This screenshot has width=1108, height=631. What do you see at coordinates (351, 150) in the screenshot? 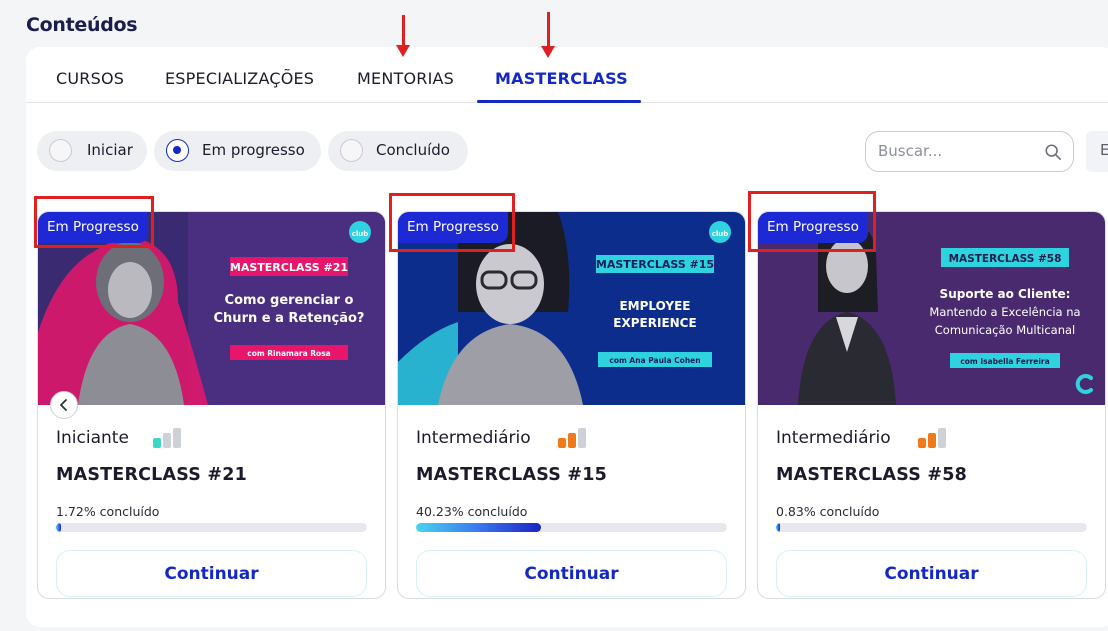
I see `radio-concluido` at bounding box center [351, 150].